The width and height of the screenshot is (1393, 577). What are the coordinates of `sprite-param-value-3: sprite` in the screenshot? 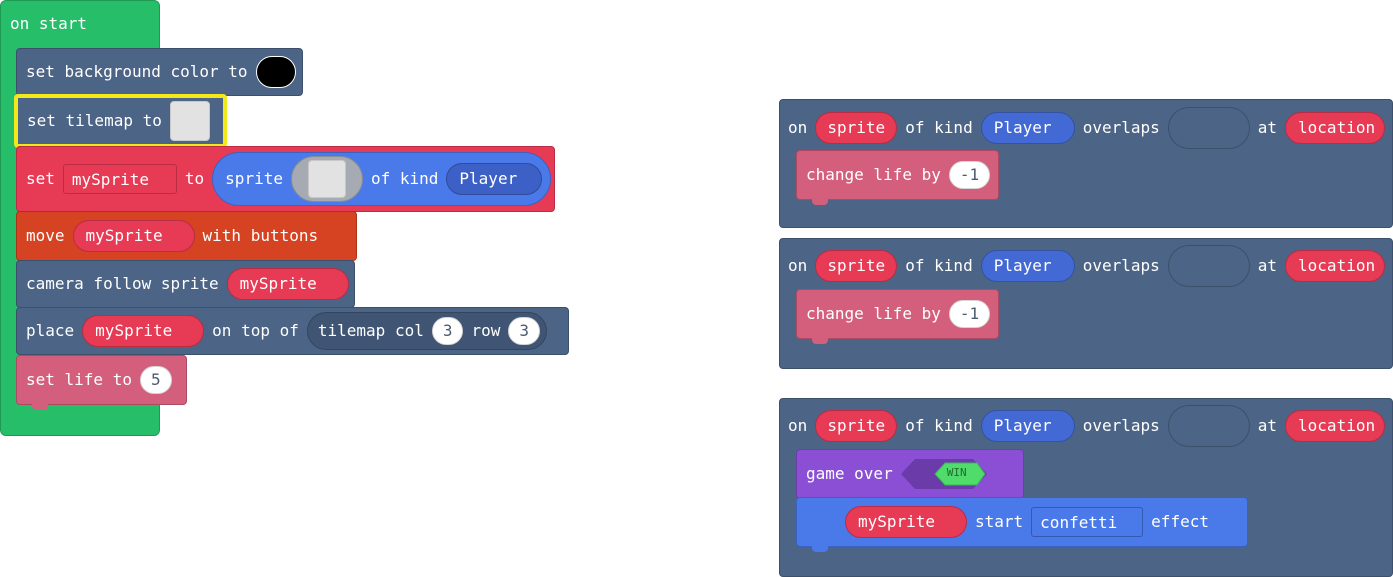 It's located at (856, 425).